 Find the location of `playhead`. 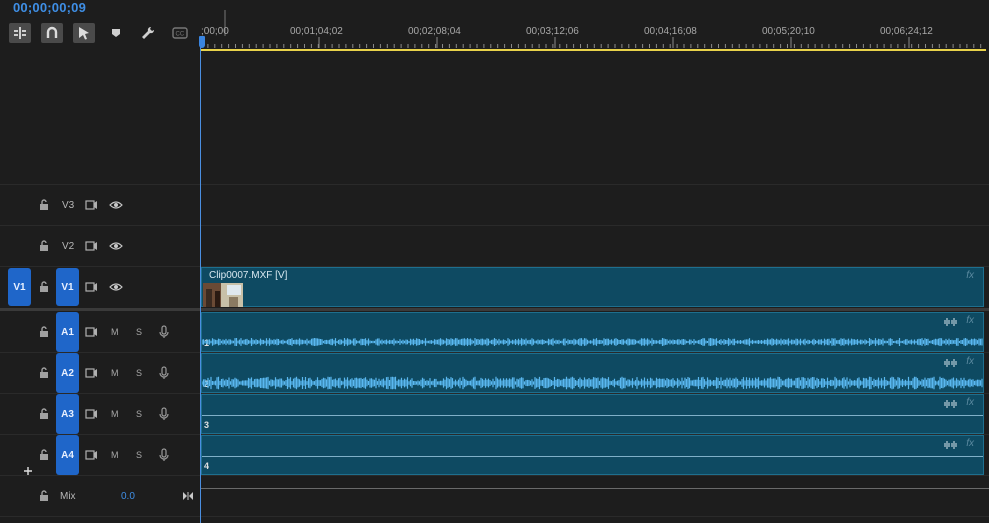

playhead is located at coordinates (202, 42).